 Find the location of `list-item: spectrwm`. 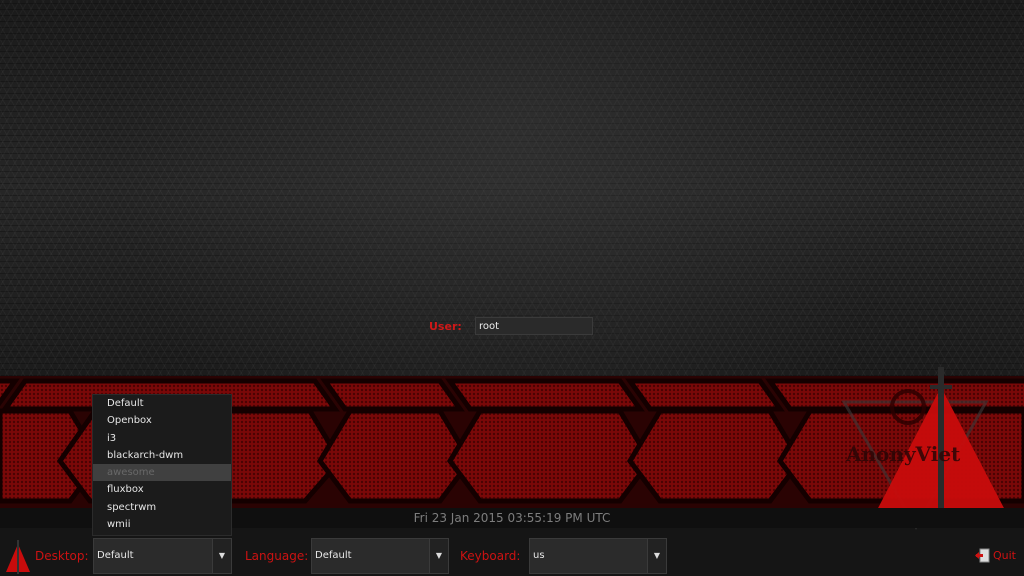

list-item: spectrwm is located at coordinates (162, 507).